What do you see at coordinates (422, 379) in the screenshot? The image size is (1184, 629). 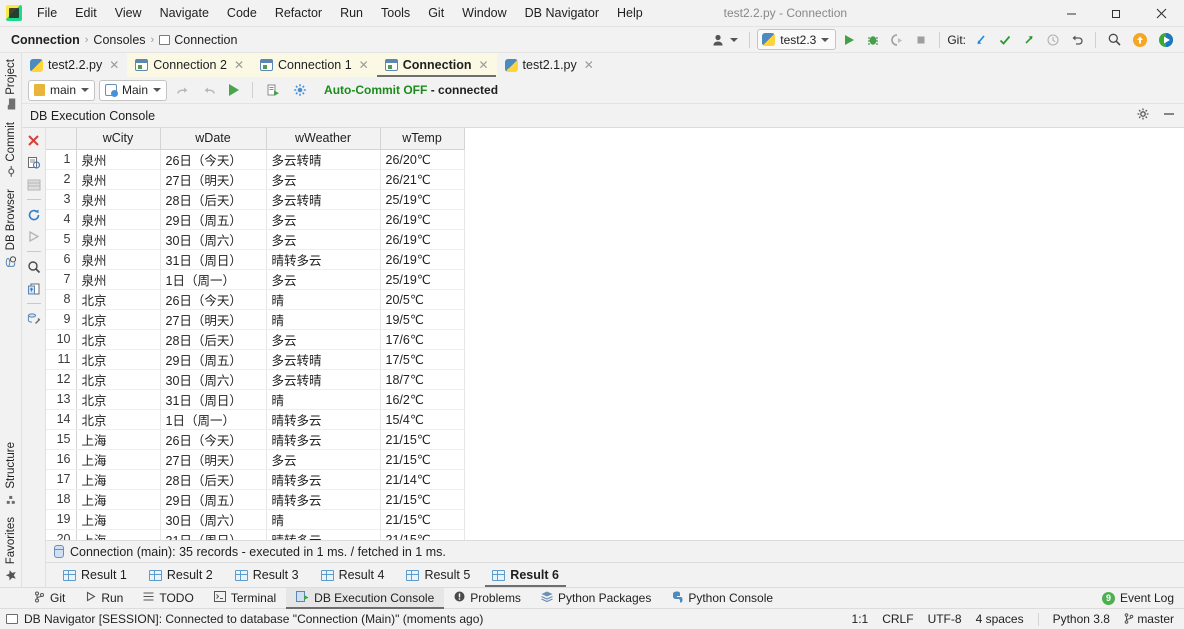 I see `cell-wtemp: 18/7℃` at bounding box center [422, 379].